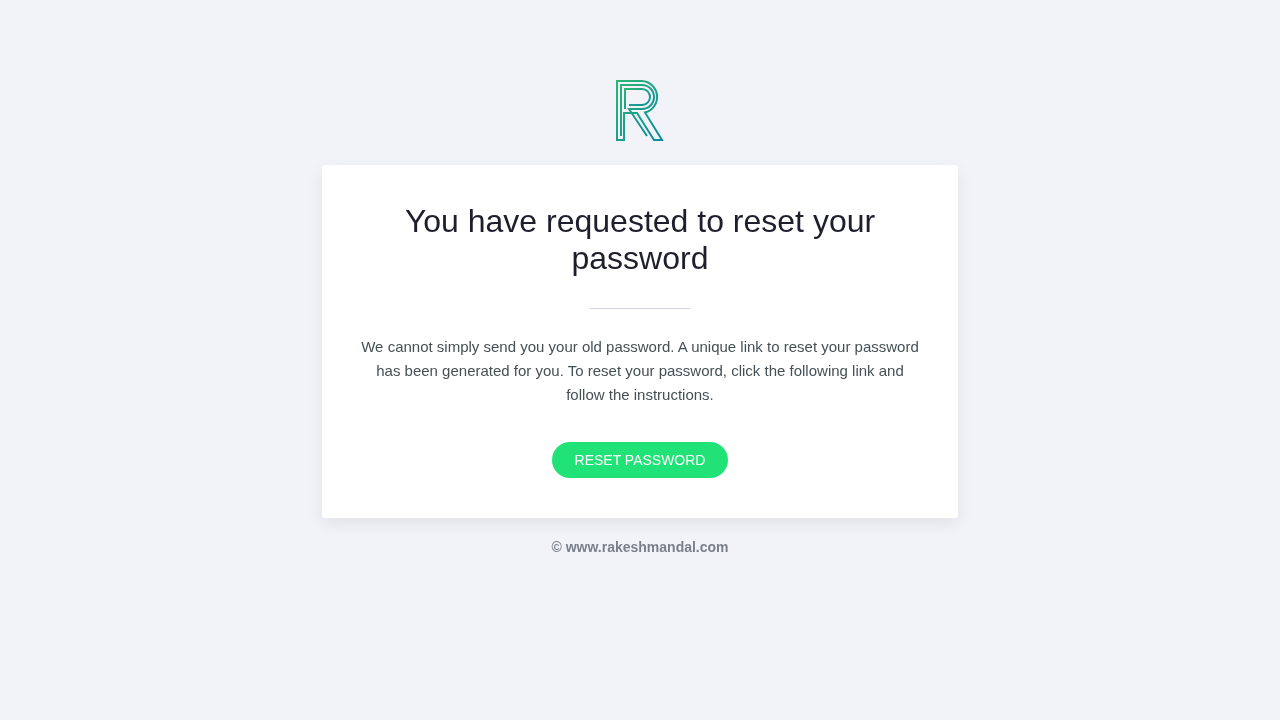 The height and width of the screenshot is (720, 1280). What do you see at coordinates (640, 240) in the screenshot?
I see `title: You have requested to reset your password` at bounding box center [640, 240].